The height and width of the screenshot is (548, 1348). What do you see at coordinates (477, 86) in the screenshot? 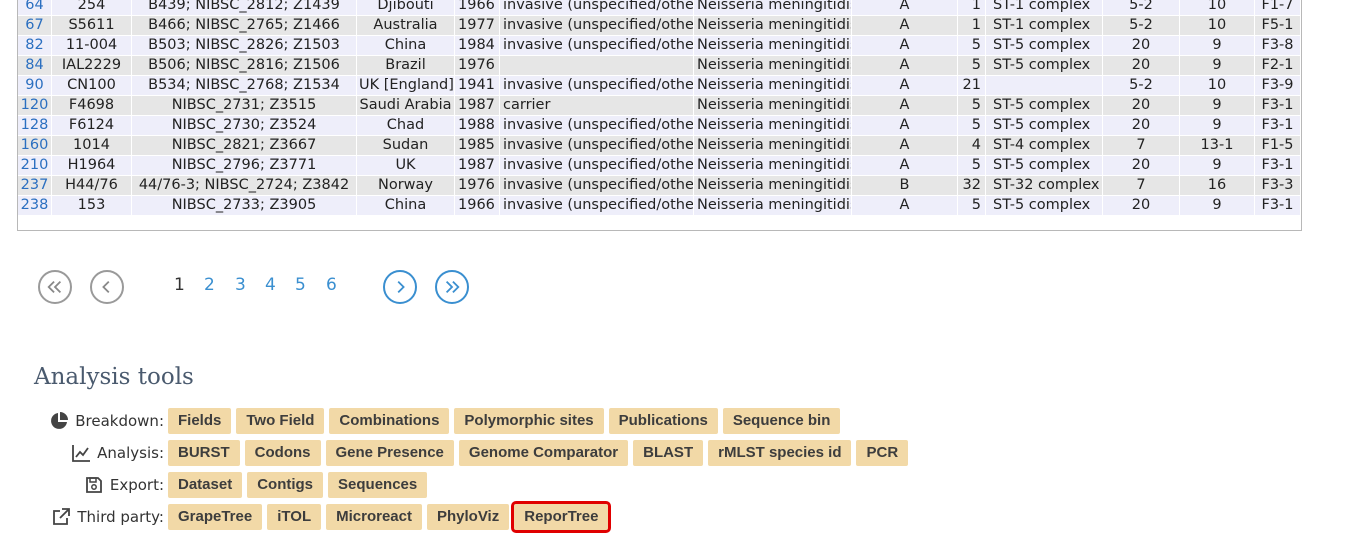
I see `year-cell: 1941` at bounding box center [477, 86].